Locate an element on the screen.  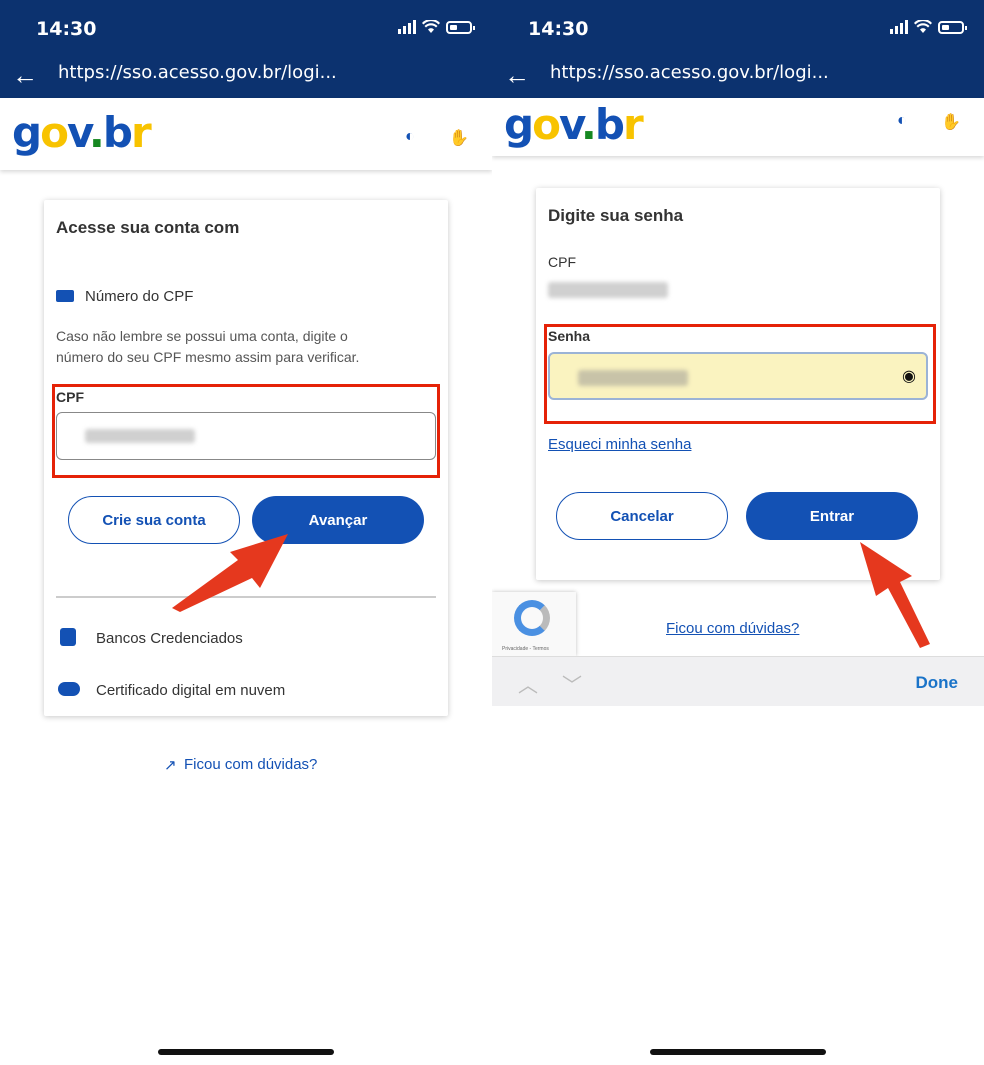
previous-field-icon: ︿ is located at coordinates (528, 683).